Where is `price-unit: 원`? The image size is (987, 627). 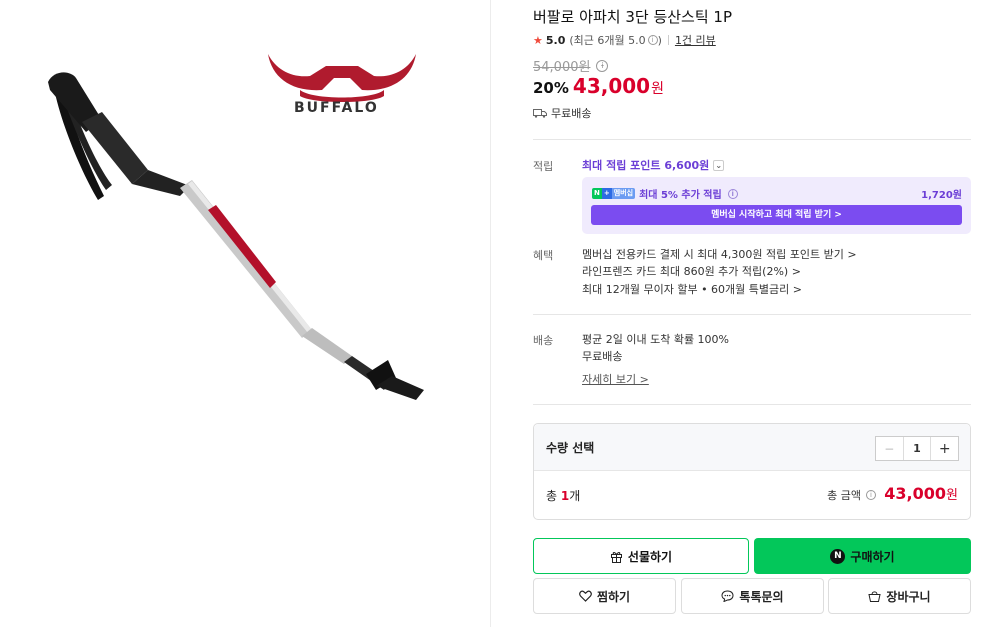 price-unit: 원 is located at coordinates (657, 89).